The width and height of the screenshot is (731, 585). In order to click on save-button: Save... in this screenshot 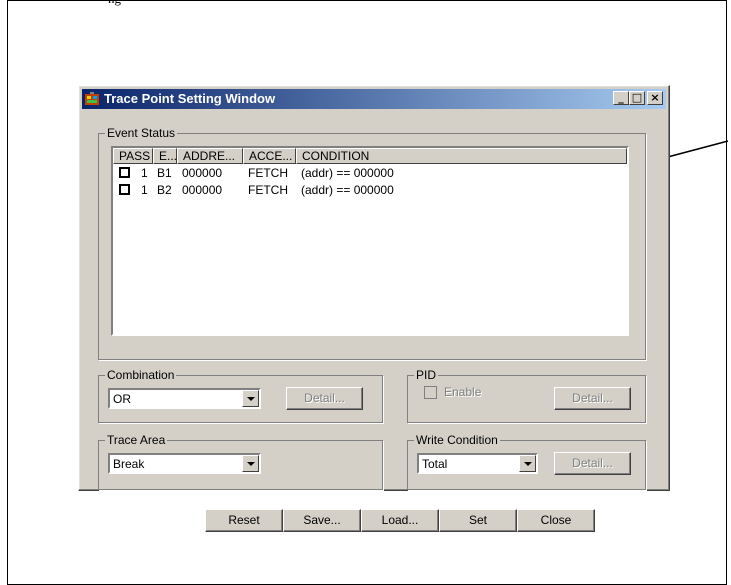, I will do `click(322, 520)`.